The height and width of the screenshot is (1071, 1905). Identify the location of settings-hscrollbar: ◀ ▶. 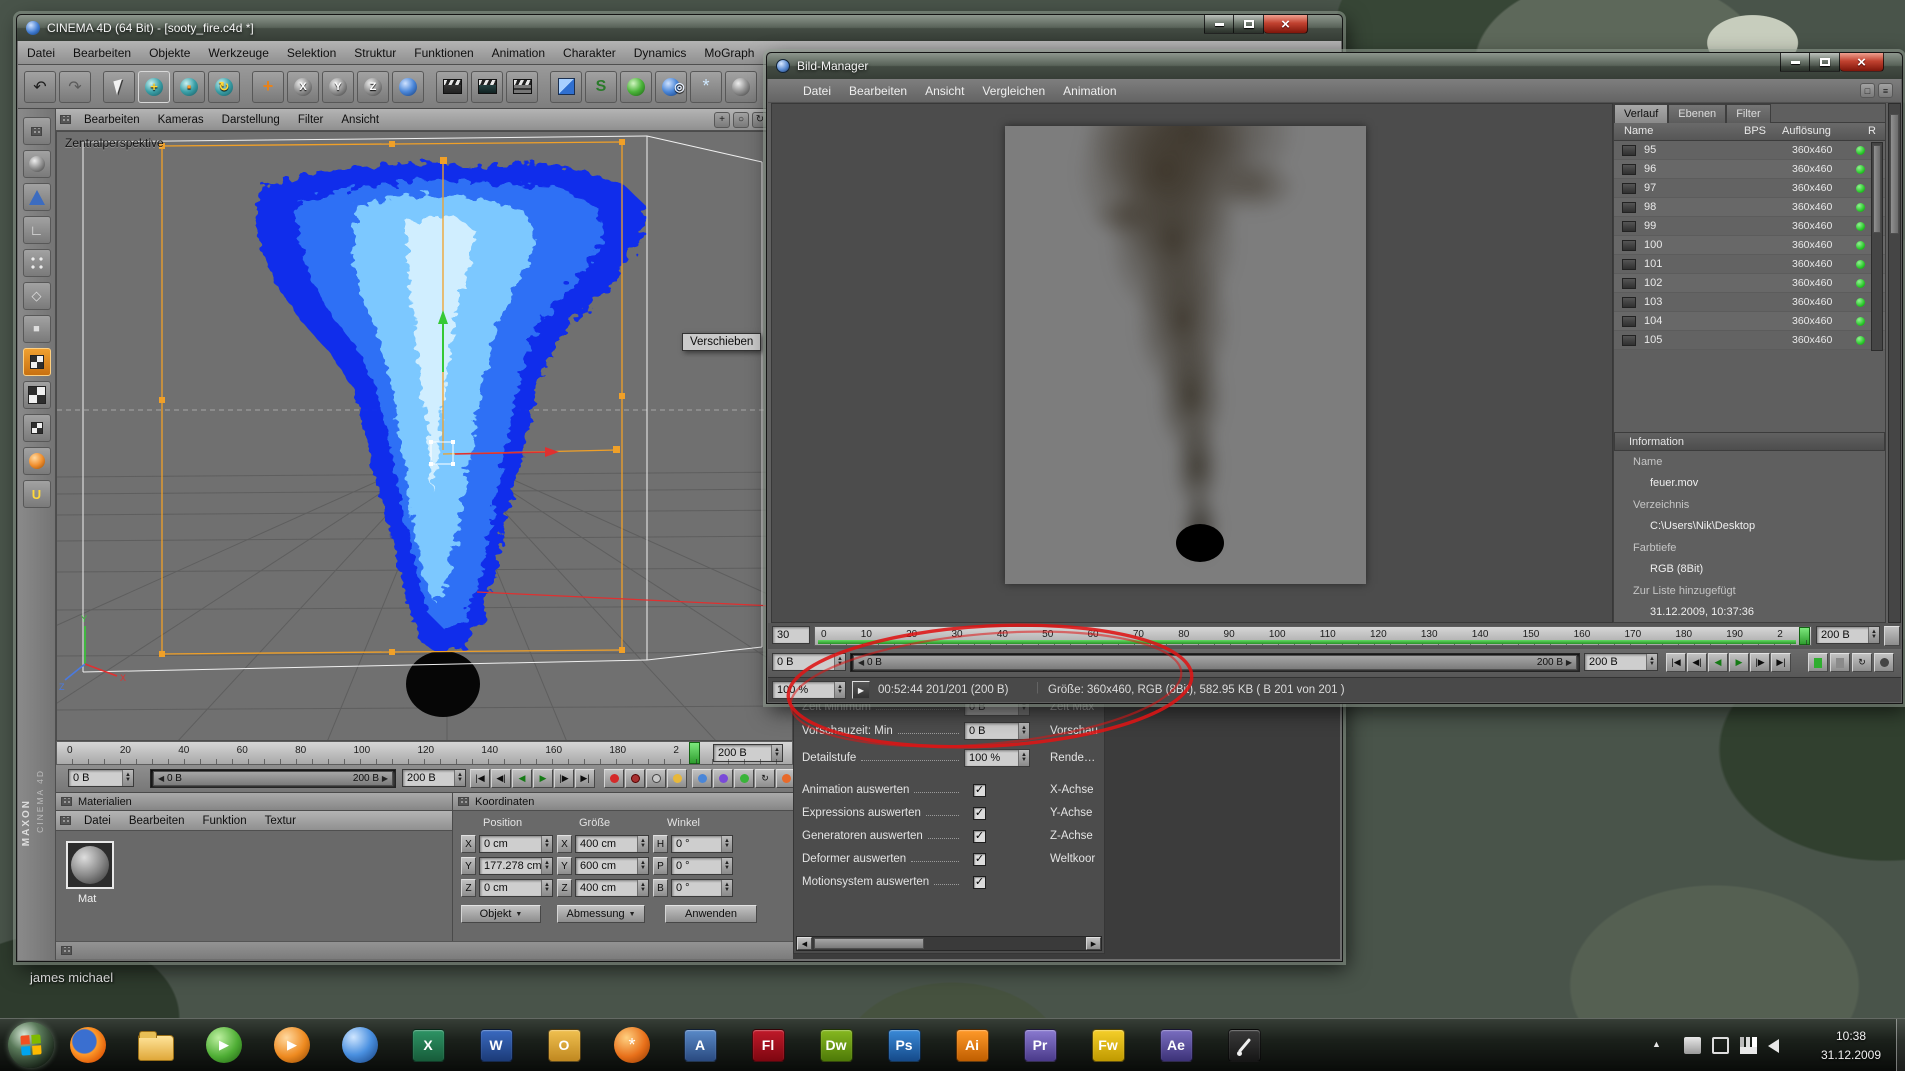
(949, 943).